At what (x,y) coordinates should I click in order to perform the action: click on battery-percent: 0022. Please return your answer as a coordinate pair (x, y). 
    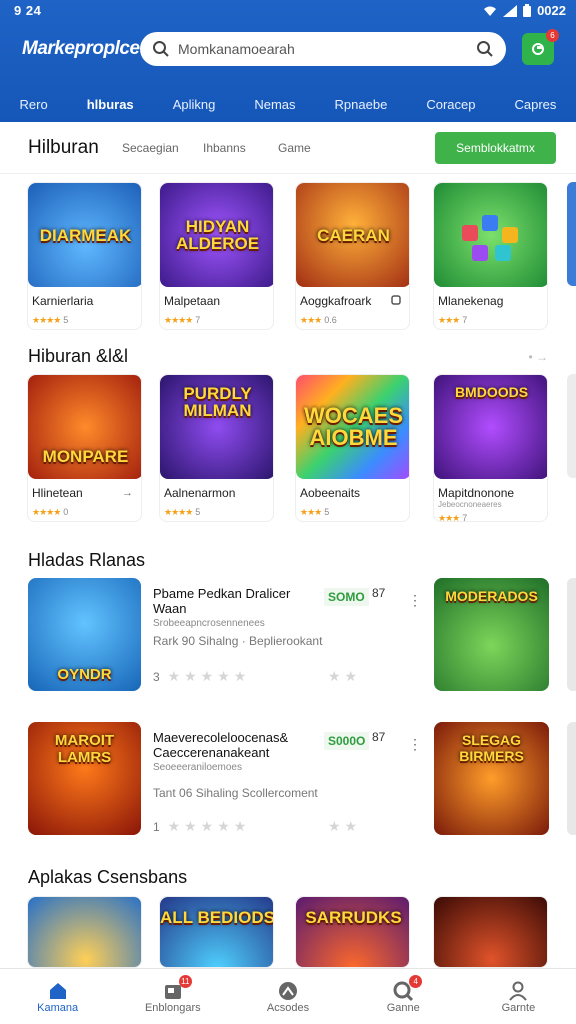
    Looking at the image, I should click on (551, 10).